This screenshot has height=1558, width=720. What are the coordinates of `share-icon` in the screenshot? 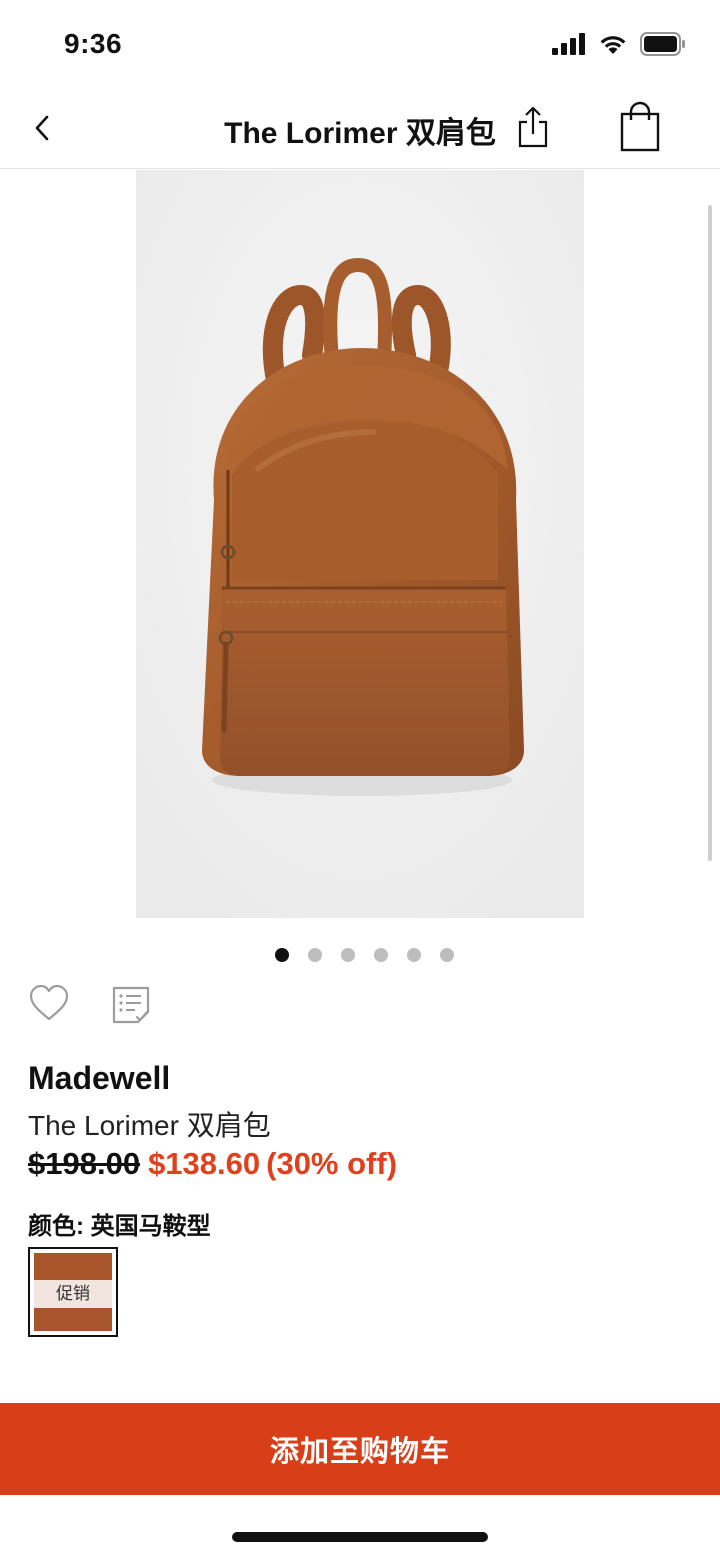 It's located at (533, 127).